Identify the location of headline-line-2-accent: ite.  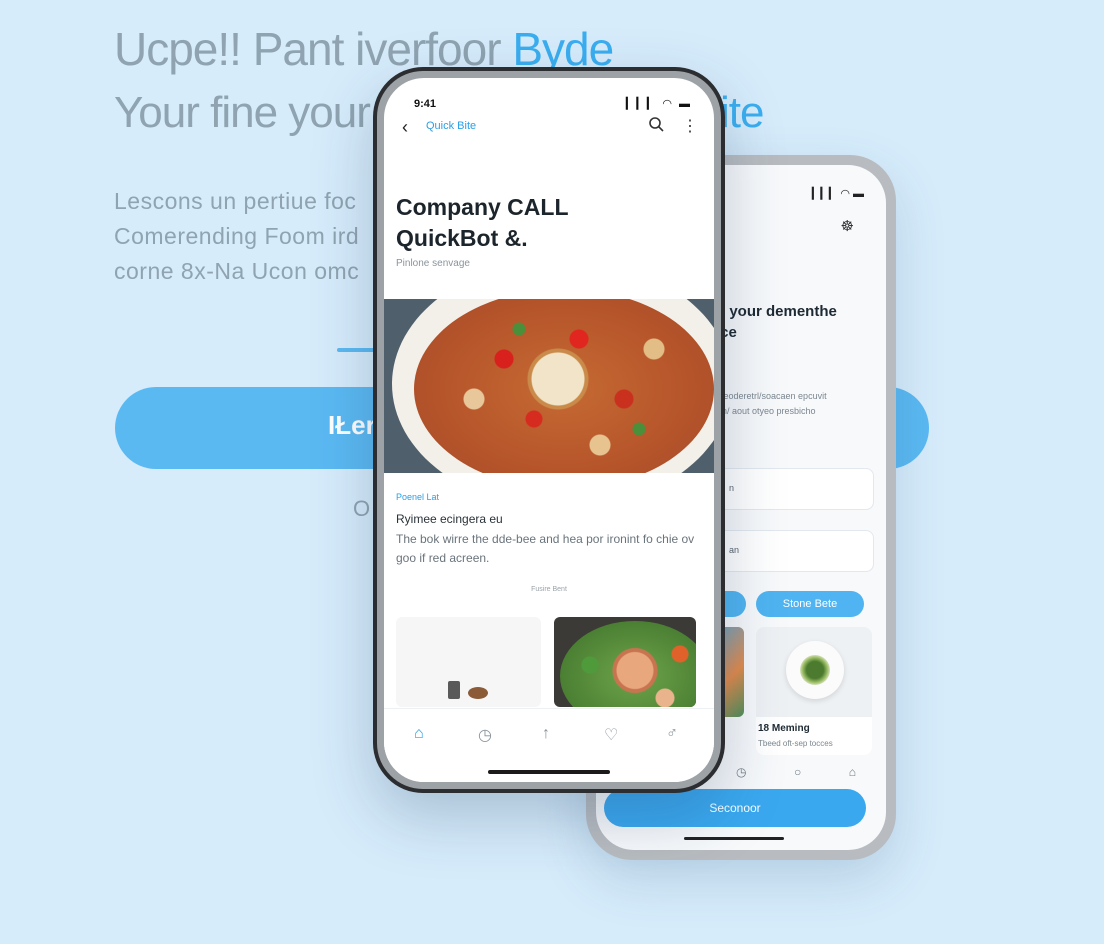
(742, 113).